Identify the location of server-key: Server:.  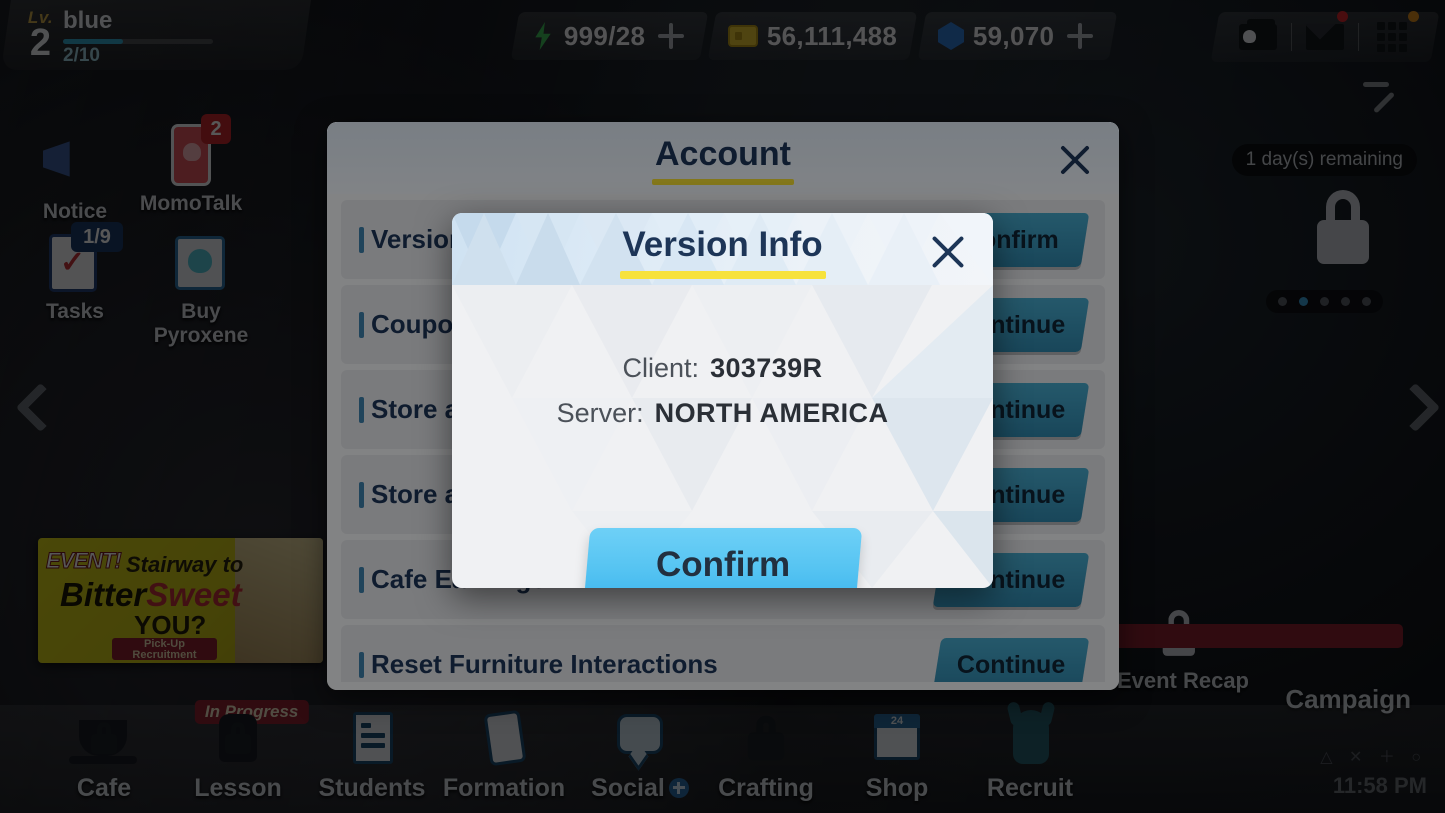
(600, 413).